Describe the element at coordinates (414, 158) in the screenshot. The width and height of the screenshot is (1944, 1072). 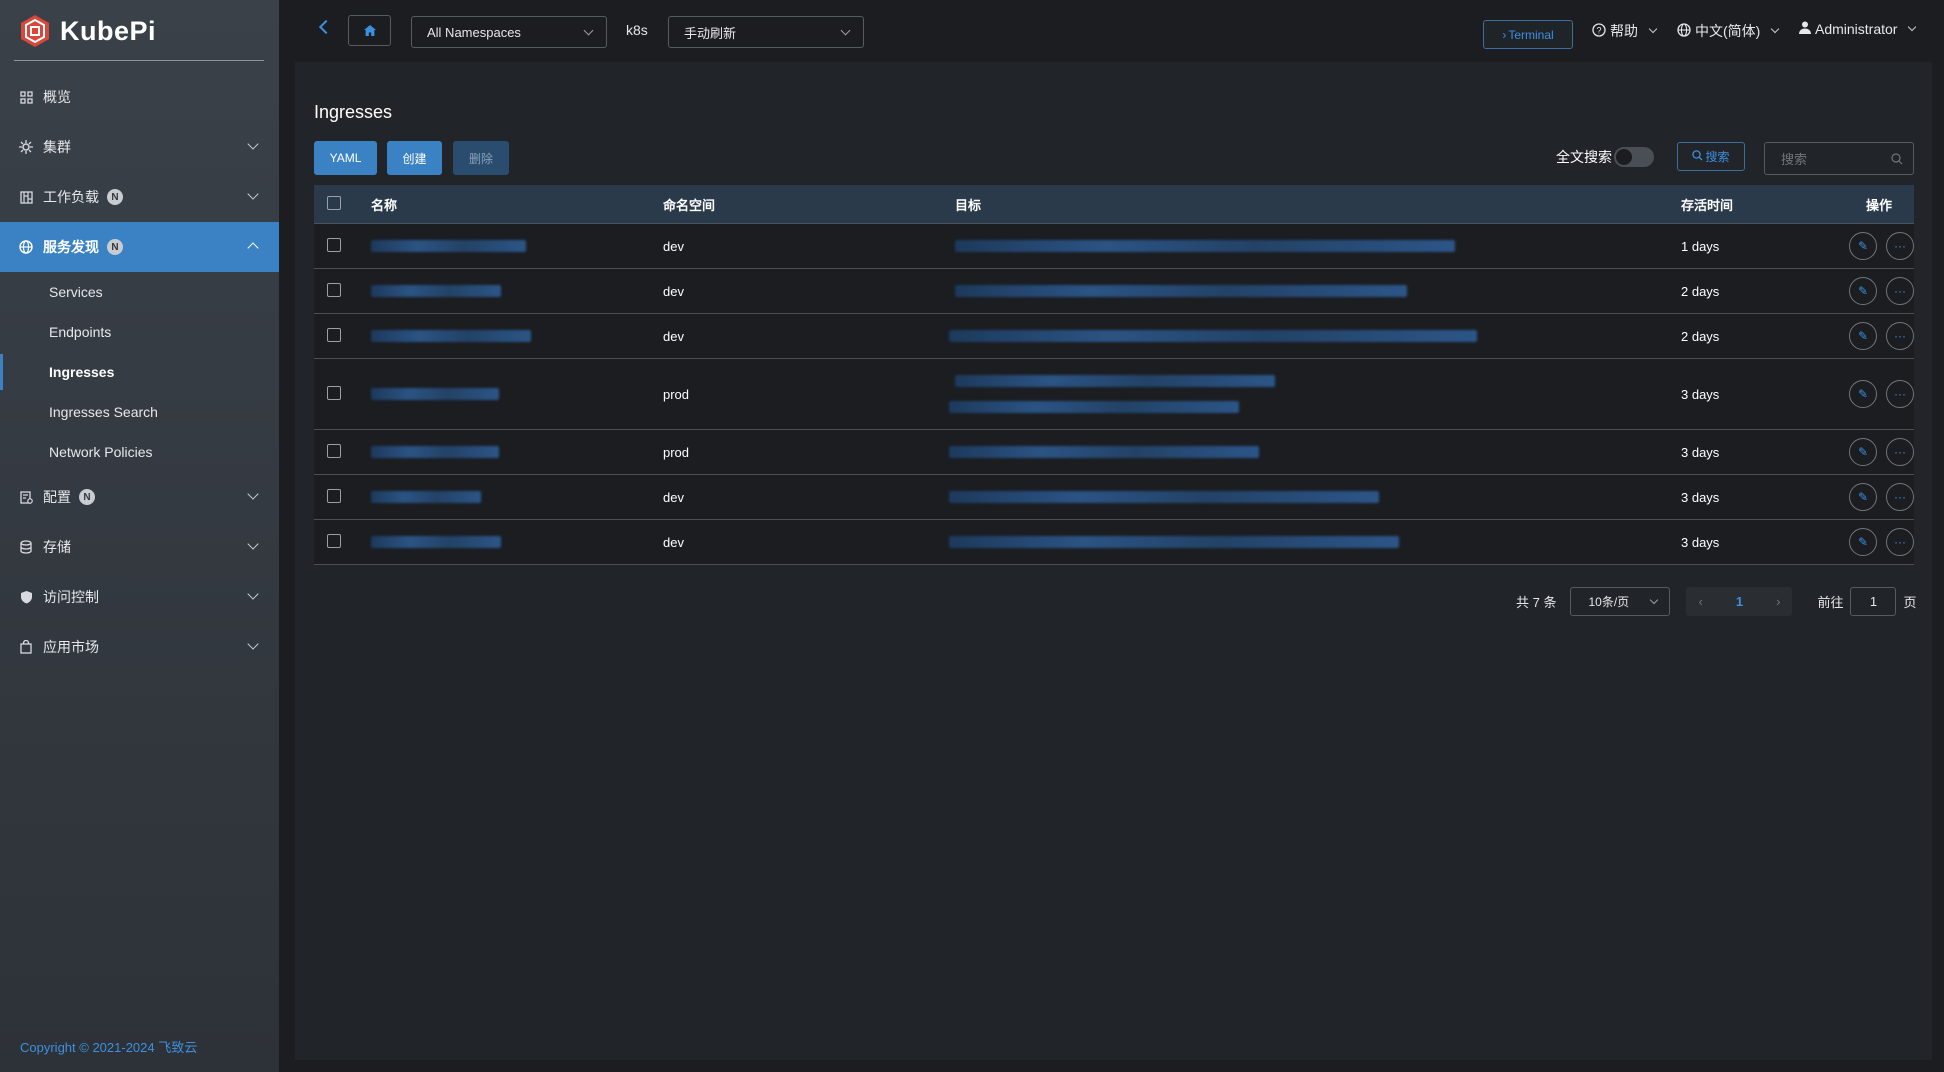
I see `create-button: 创建` at that location.